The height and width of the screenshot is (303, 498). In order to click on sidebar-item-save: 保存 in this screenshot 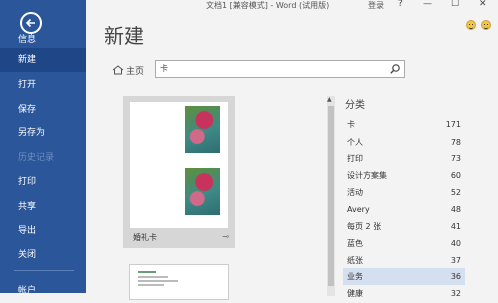, I will do `click(43, 110)`.